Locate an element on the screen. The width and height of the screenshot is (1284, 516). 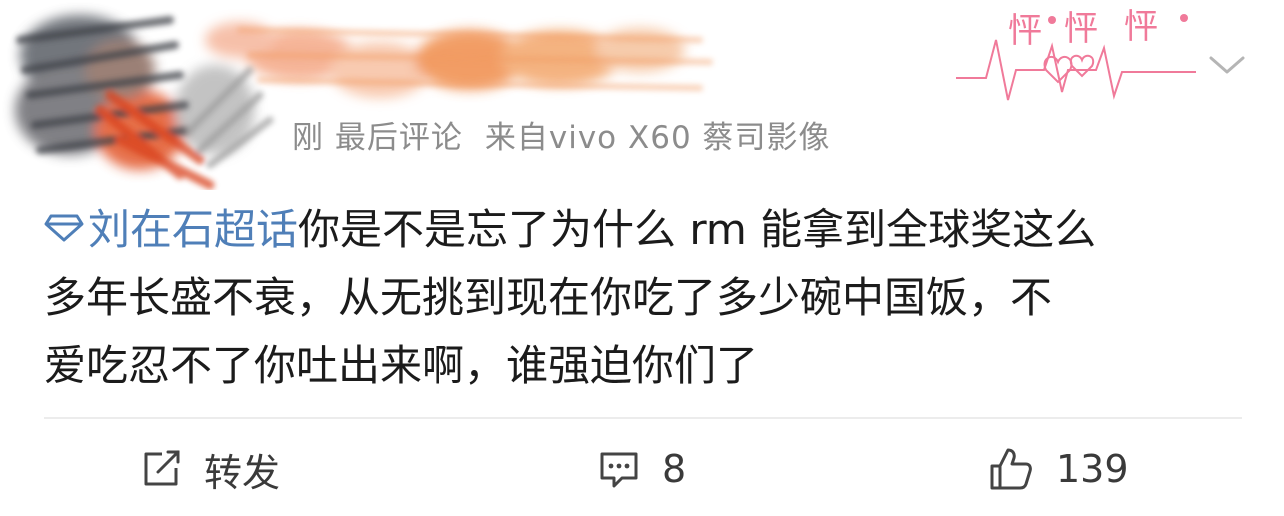
repost-label: 转发 is located at coordinates (242, 472).